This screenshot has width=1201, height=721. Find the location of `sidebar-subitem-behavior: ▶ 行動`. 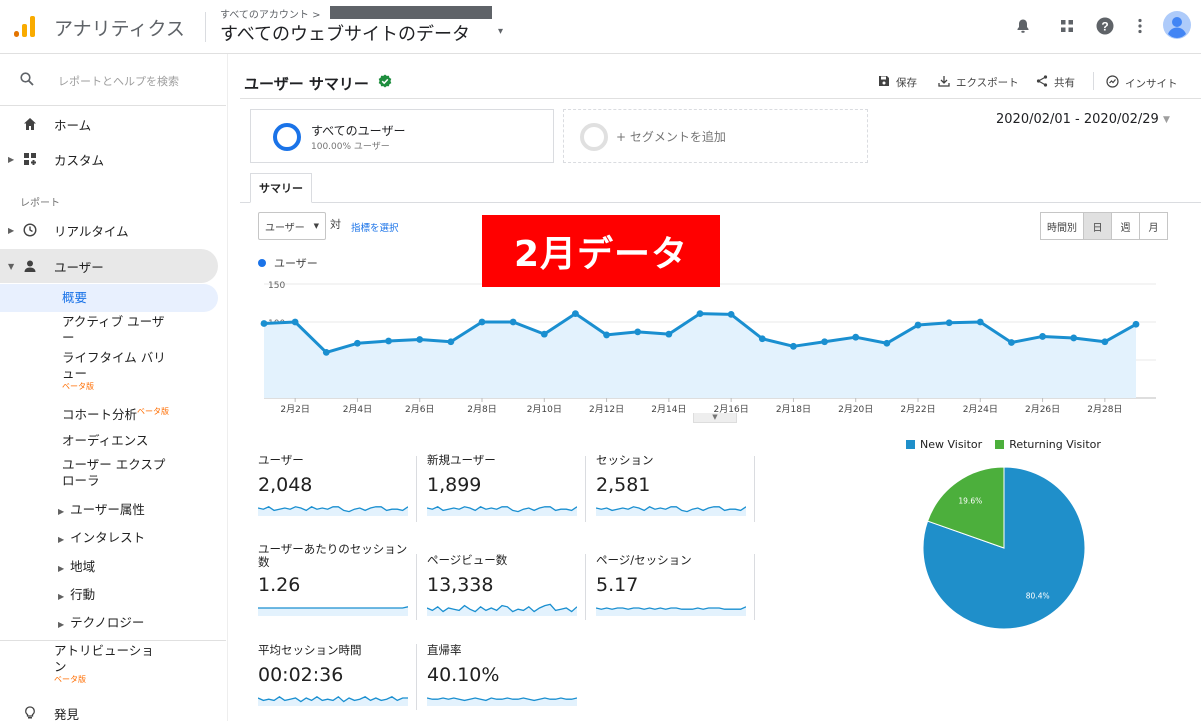

sidebar-subitem-behavior: ▶ 行動 is located at coordinates (76, 593).